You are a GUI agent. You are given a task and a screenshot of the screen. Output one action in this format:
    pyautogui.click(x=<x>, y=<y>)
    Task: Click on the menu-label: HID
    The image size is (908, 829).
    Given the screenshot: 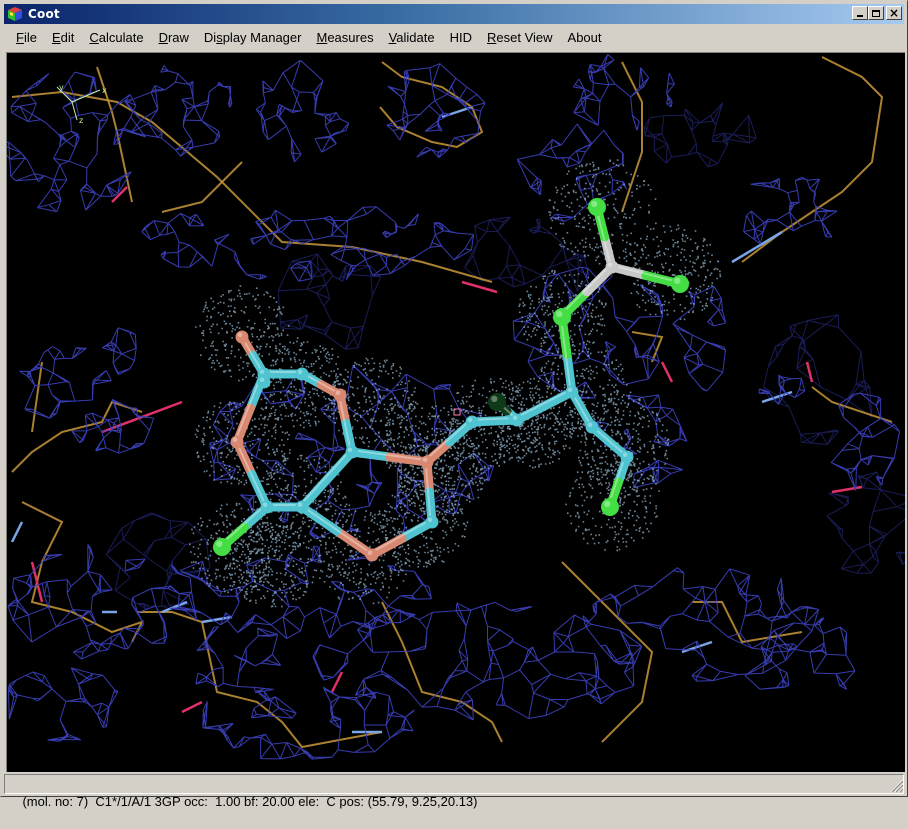 What is the action you would take?
    pyautogui.click(x=460, y=37)
    